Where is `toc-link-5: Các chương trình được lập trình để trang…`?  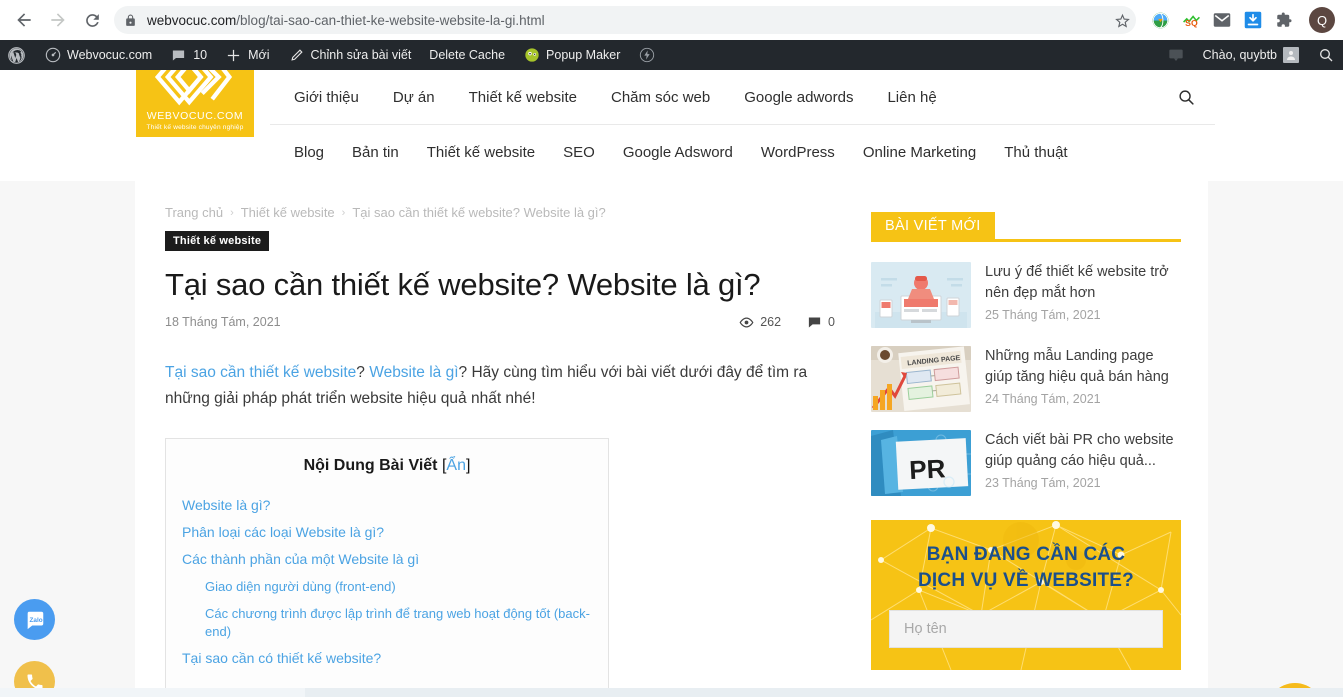 toc-link-5: Các chương trình được lập trình để trang… is located at coordinates (397, 622).